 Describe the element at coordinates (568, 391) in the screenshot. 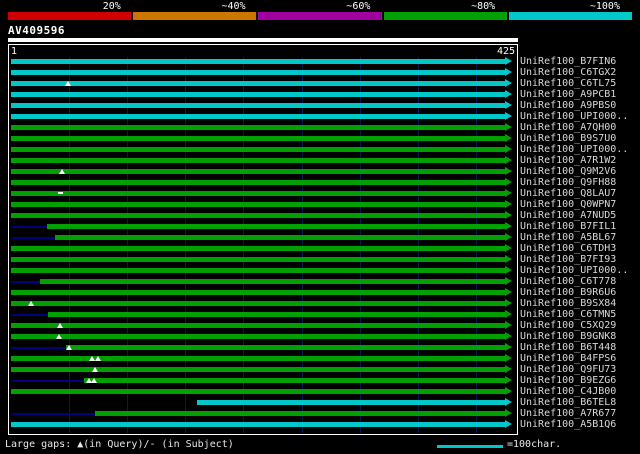

I see `hit-label: UniRef100_C4JB00` at that location.